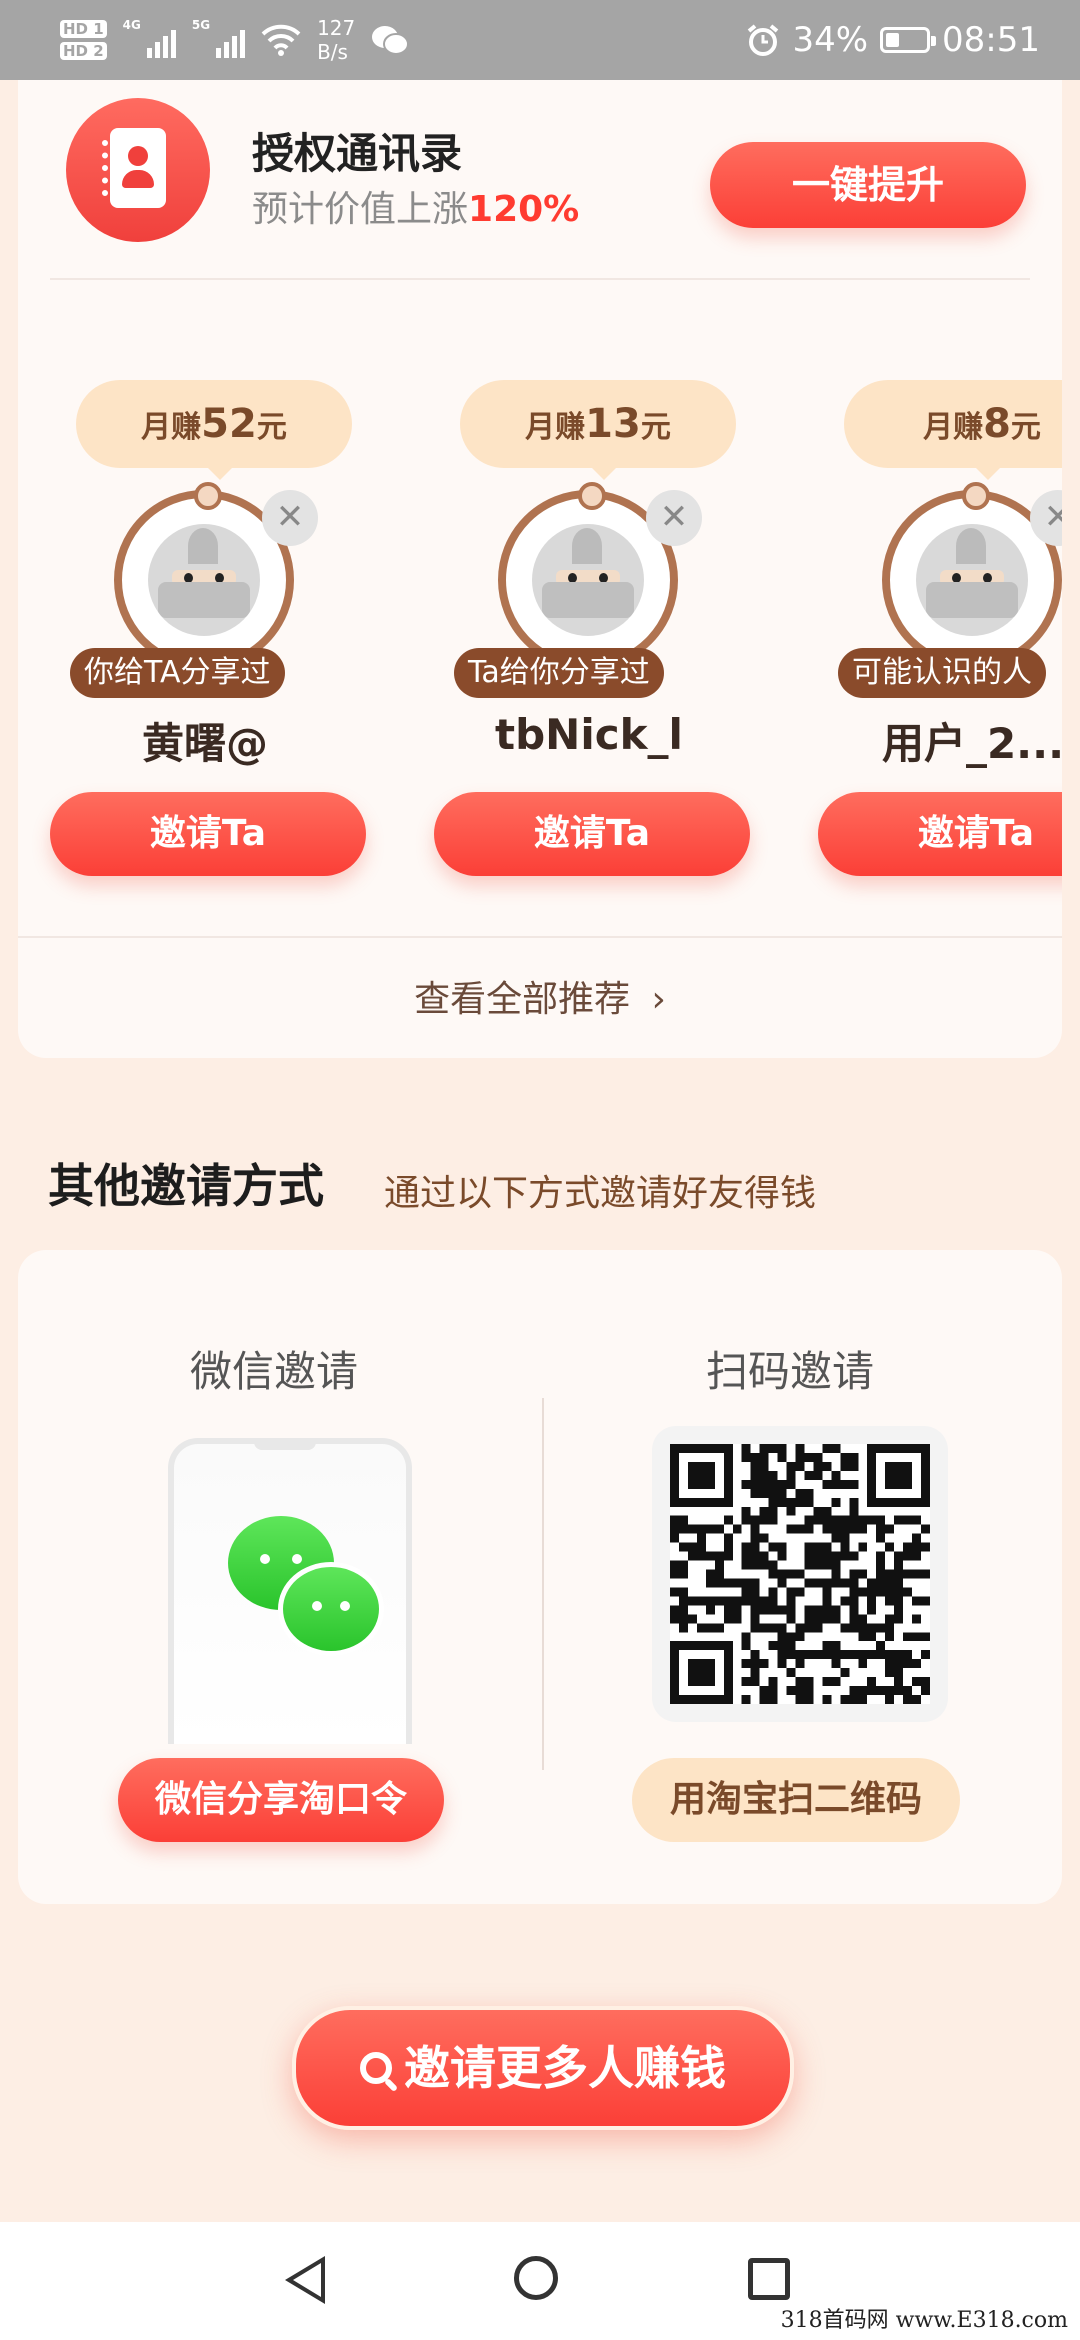 This screenshot has width=1080, height=2340. I want to click on clock: 08:51, so click(991, 40).